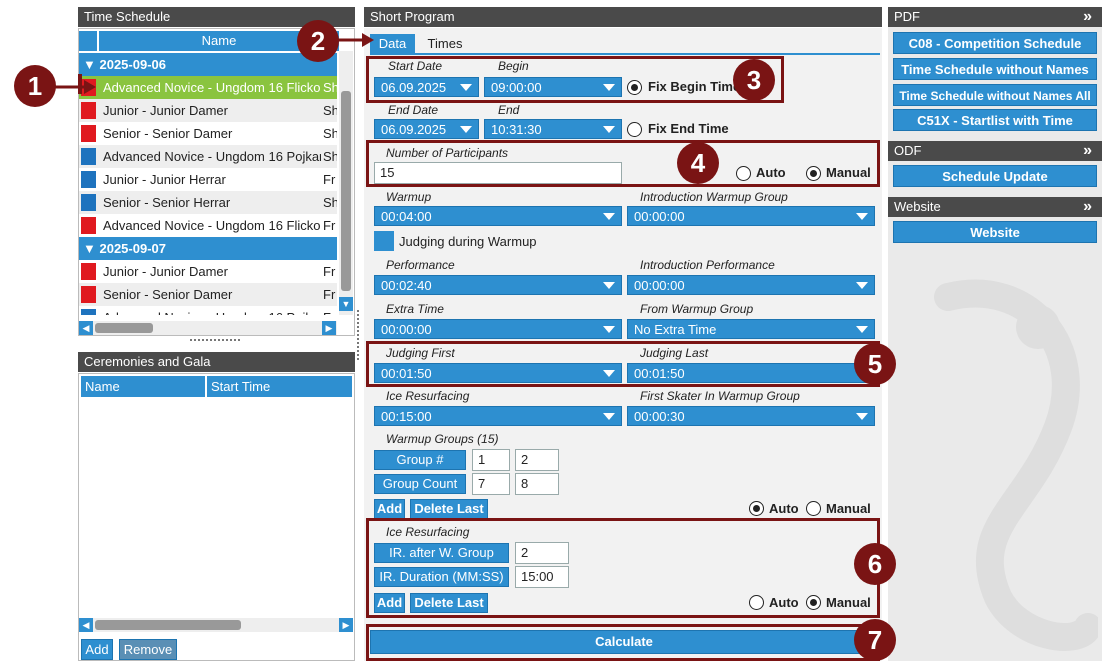 The image size is (1102, 661). What do you see at coordinates (88, 225) in the screenshot?
I see `category-color-swatch` at bounding box center [88, 225].